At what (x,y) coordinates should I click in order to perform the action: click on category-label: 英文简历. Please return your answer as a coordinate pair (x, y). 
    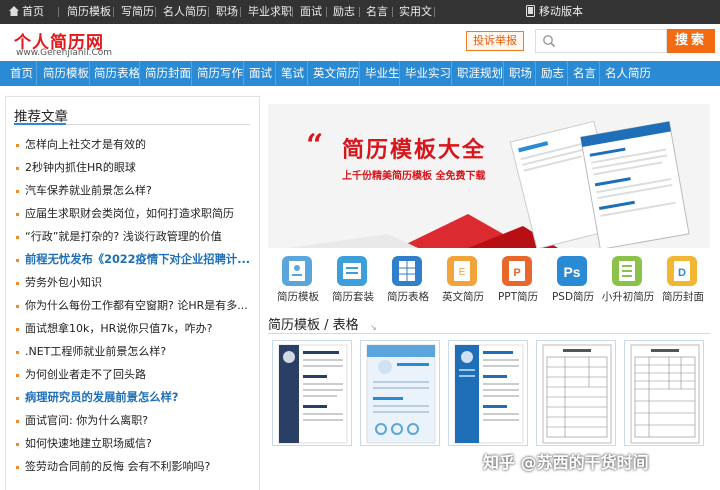
    Looking at the image, I should click on (463, 297).